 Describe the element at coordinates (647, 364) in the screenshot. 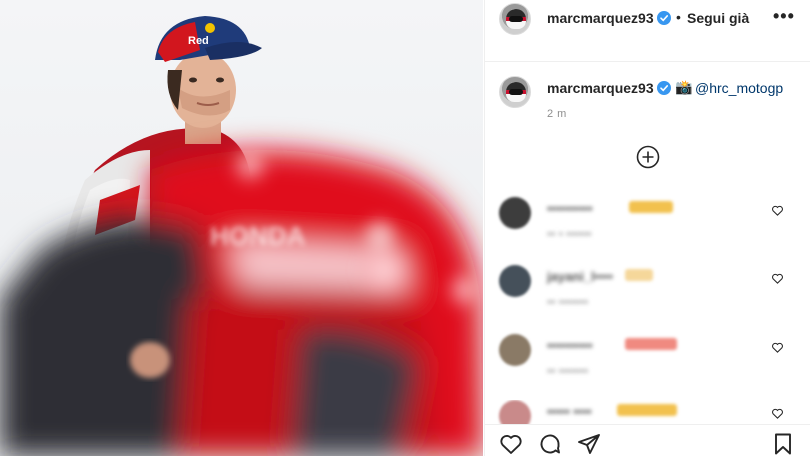

I see `comment-item: •••••••••• •• •••••••` at that location.